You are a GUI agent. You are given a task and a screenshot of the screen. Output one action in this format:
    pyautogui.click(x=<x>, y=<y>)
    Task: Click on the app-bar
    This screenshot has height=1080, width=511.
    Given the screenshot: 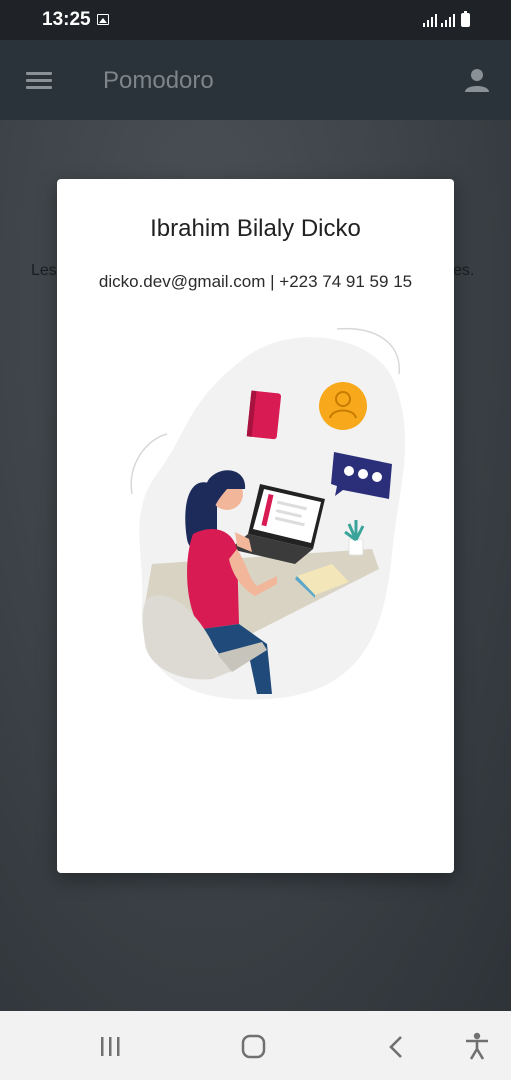 What is the action you would take?
    pyautogui.click(x=255, y=80)
    